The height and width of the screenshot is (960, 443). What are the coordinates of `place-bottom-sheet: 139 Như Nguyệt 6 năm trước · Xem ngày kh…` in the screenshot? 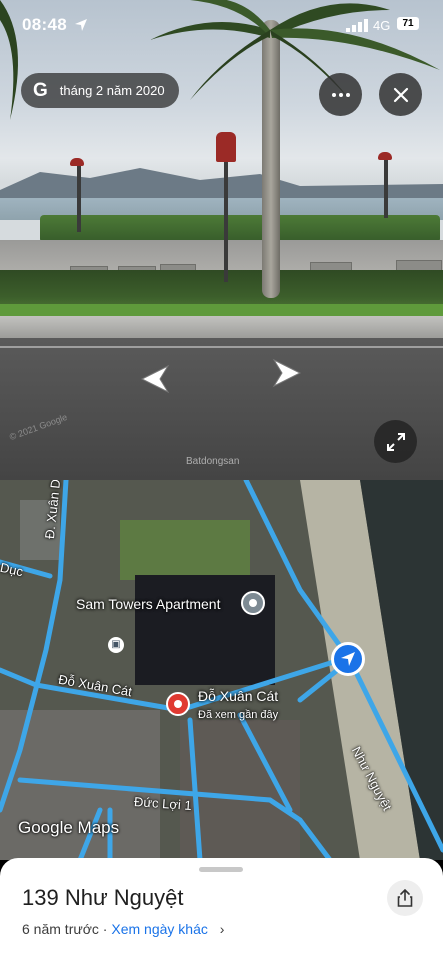 It's located at (221, 909).